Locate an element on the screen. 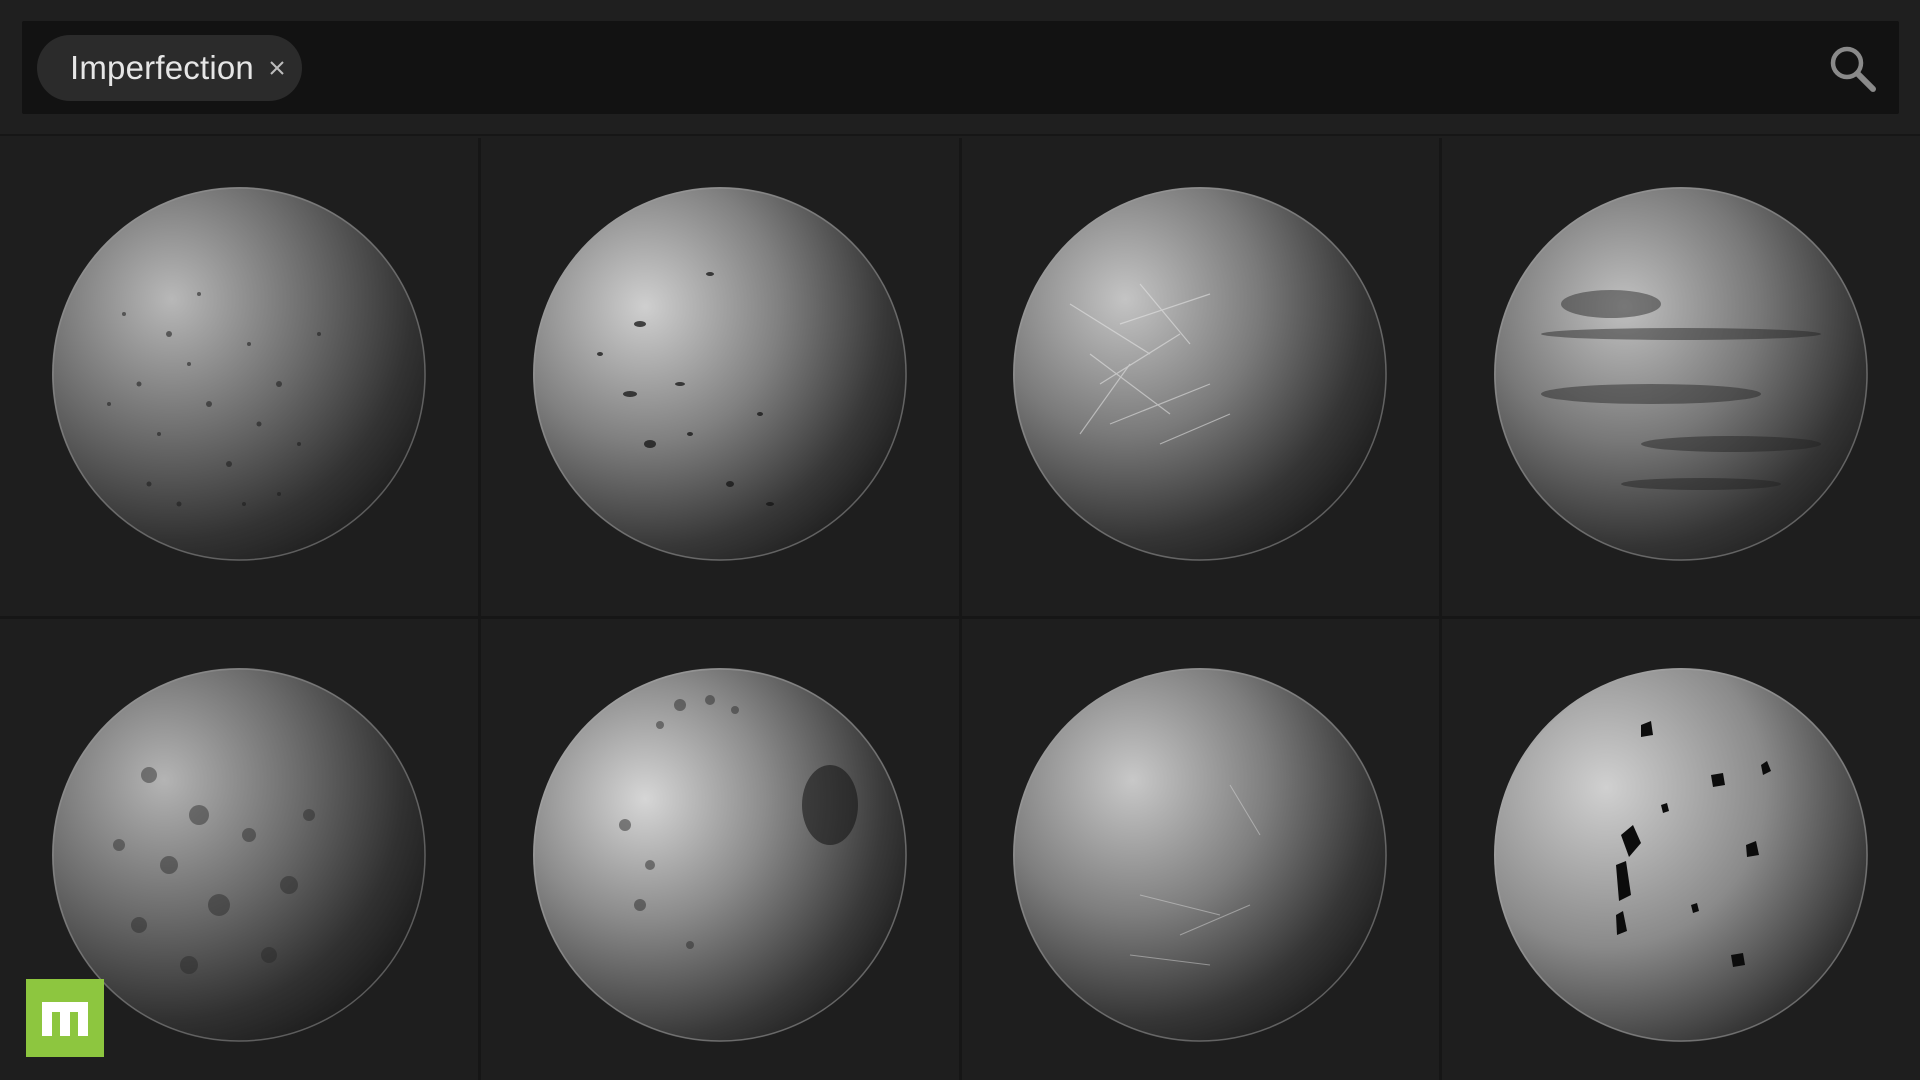 The height and width of the screenshot is (1080, 1920). top-bar: Imperfection is located at coordinates (960, 68).